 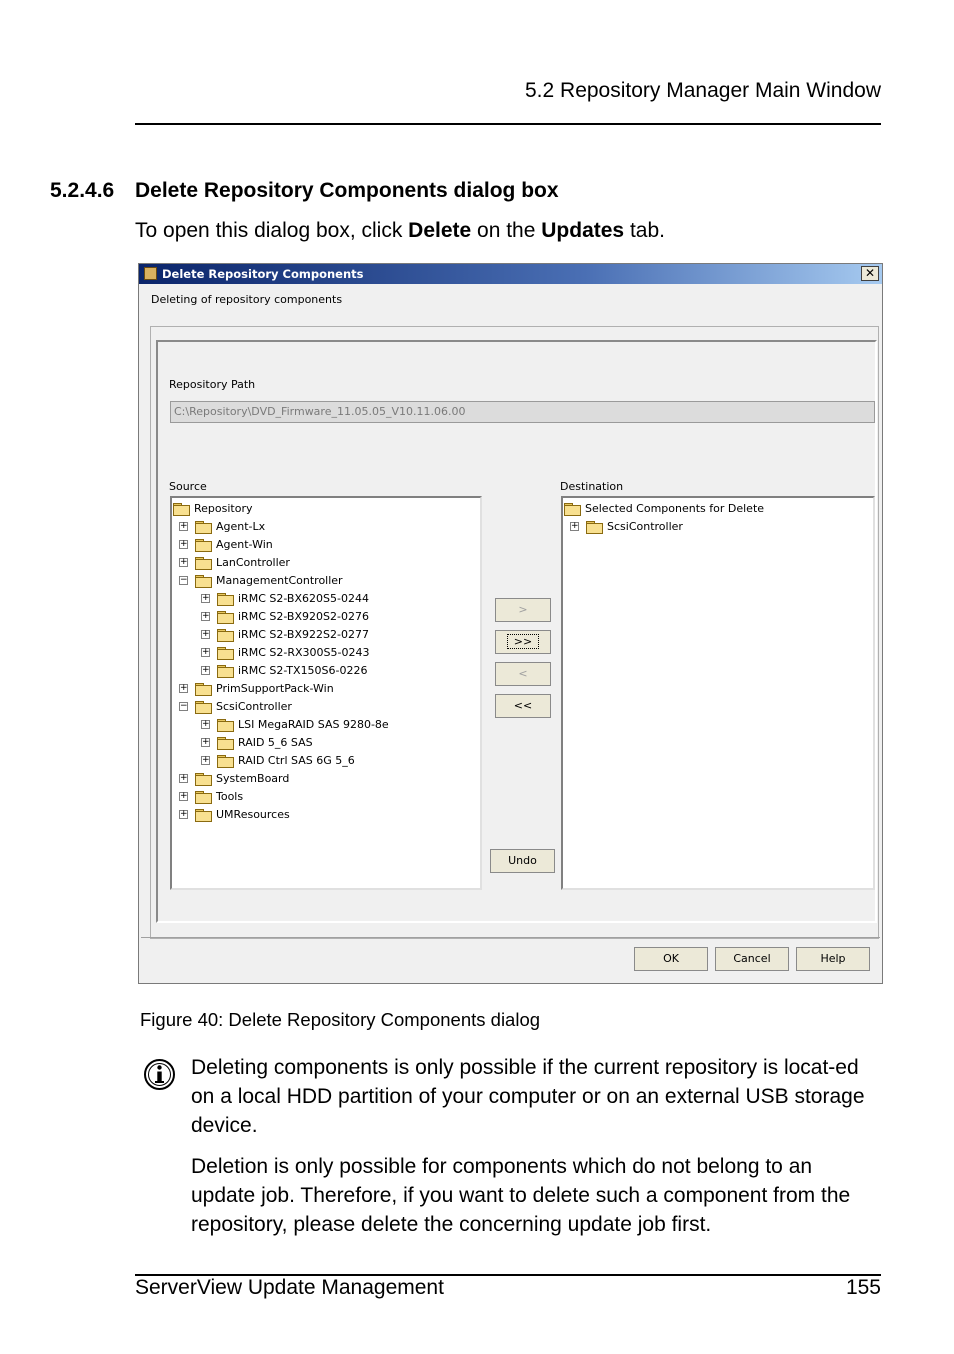 I want to click on tree-node-label: RAID Ctrl SAS 6G 5_6, so click(x=296, y=760).